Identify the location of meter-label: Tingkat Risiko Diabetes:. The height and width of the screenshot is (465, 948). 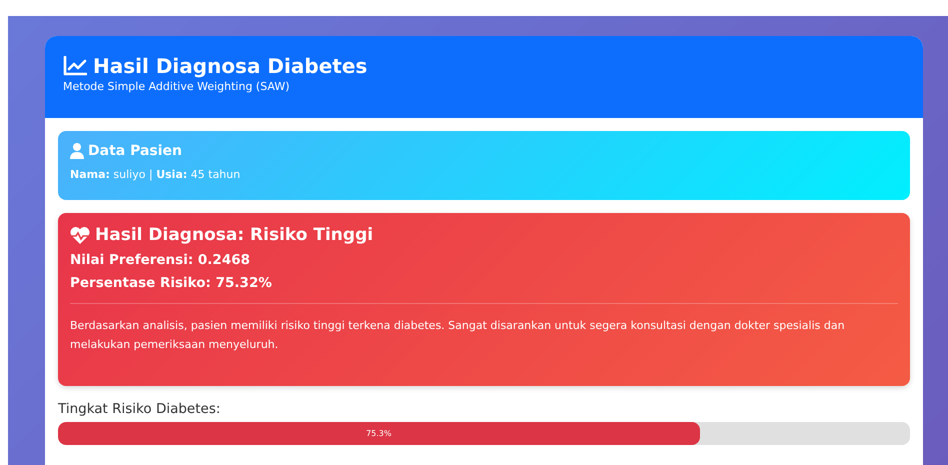
(140, 409).